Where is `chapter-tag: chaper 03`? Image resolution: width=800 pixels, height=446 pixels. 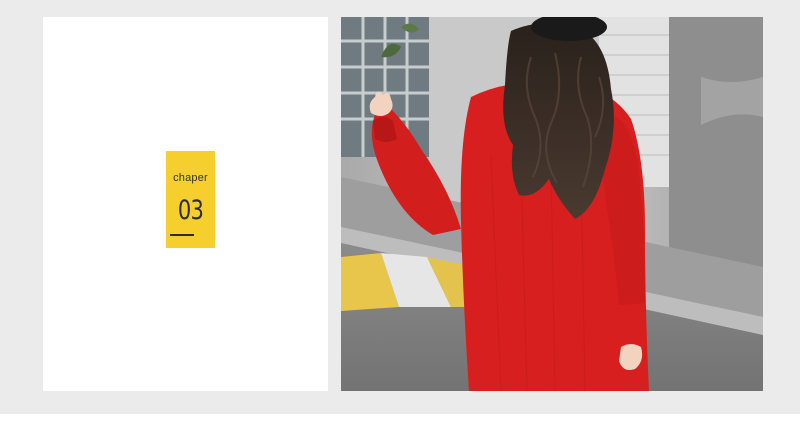
chapter-tag: chaper 03 is located at coordinates (190, 199).